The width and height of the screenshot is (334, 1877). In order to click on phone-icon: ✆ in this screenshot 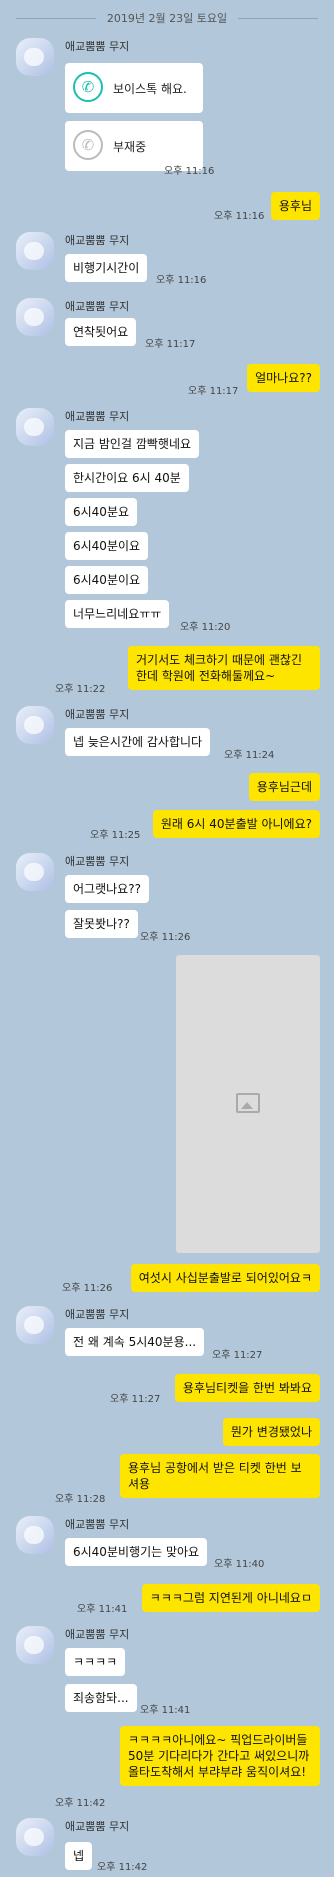, I will do `click(88, 87)`.